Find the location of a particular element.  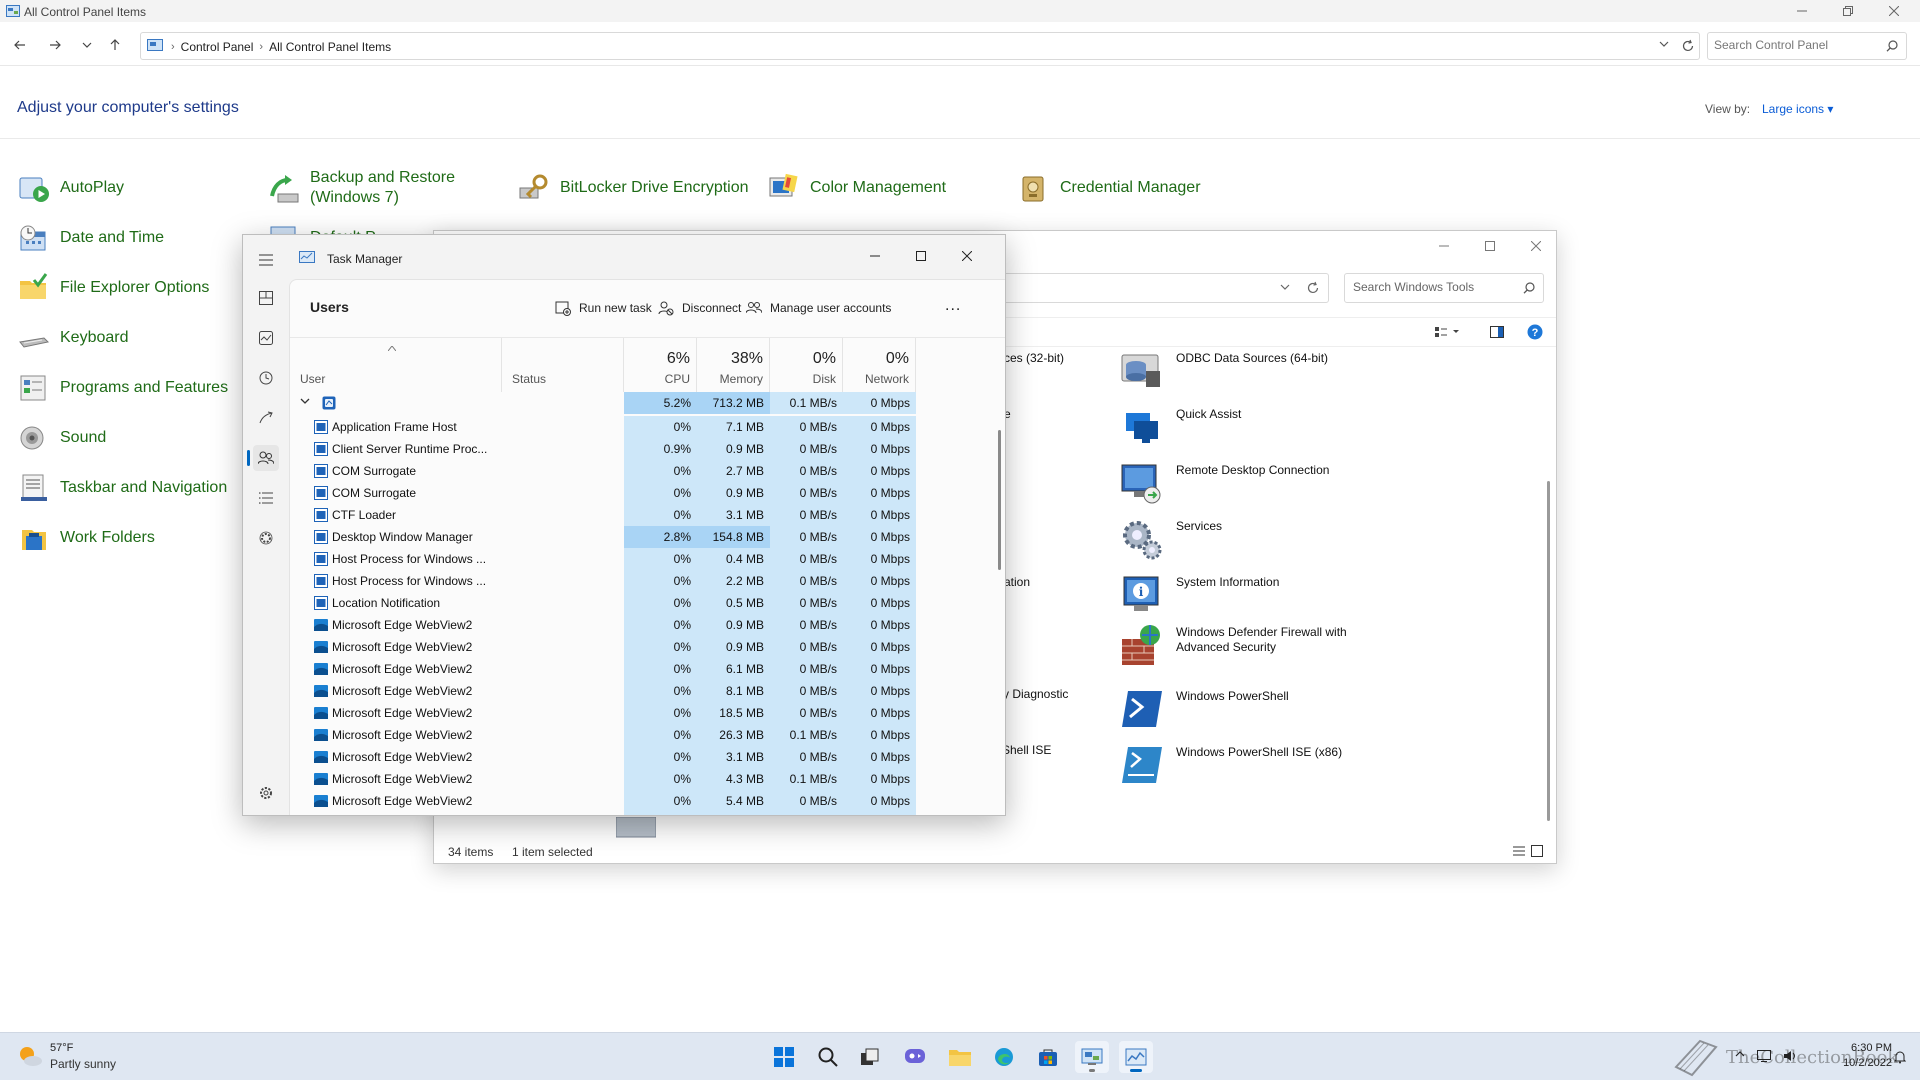

list-item-label: ry Diagnostic is located at coordinates (1033, 694).